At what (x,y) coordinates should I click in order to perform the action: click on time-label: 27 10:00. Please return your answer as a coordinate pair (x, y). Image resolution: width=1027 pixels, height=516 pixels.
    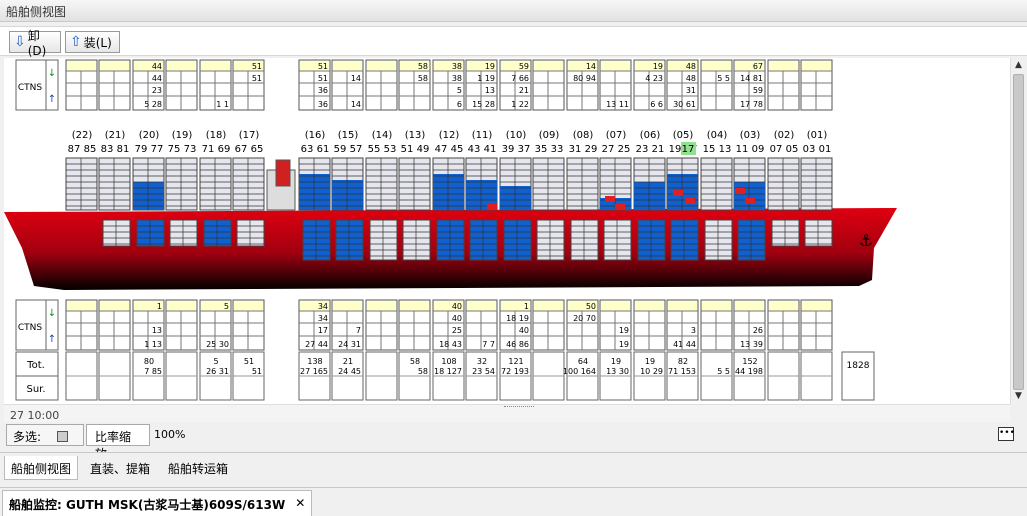
    Looking at the image, I should click on (35, 415).